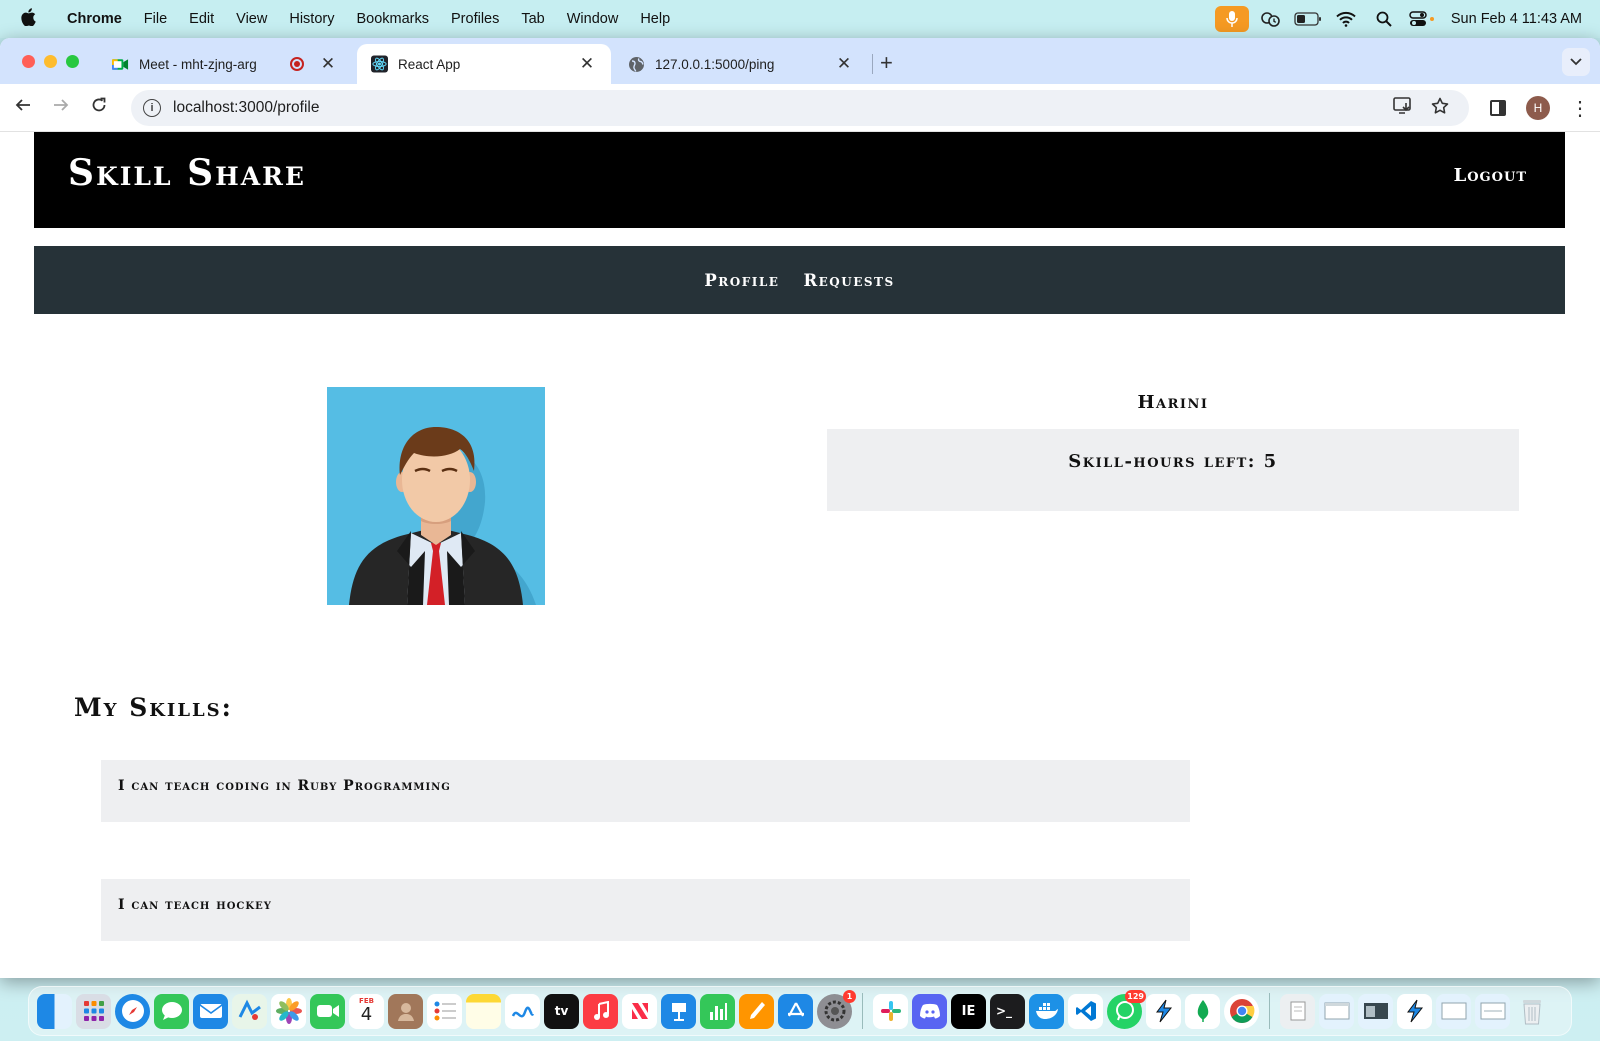 The width and height of the screenshot is (1600, 1041). I want to click on safari-icon, so click(132, 1011).